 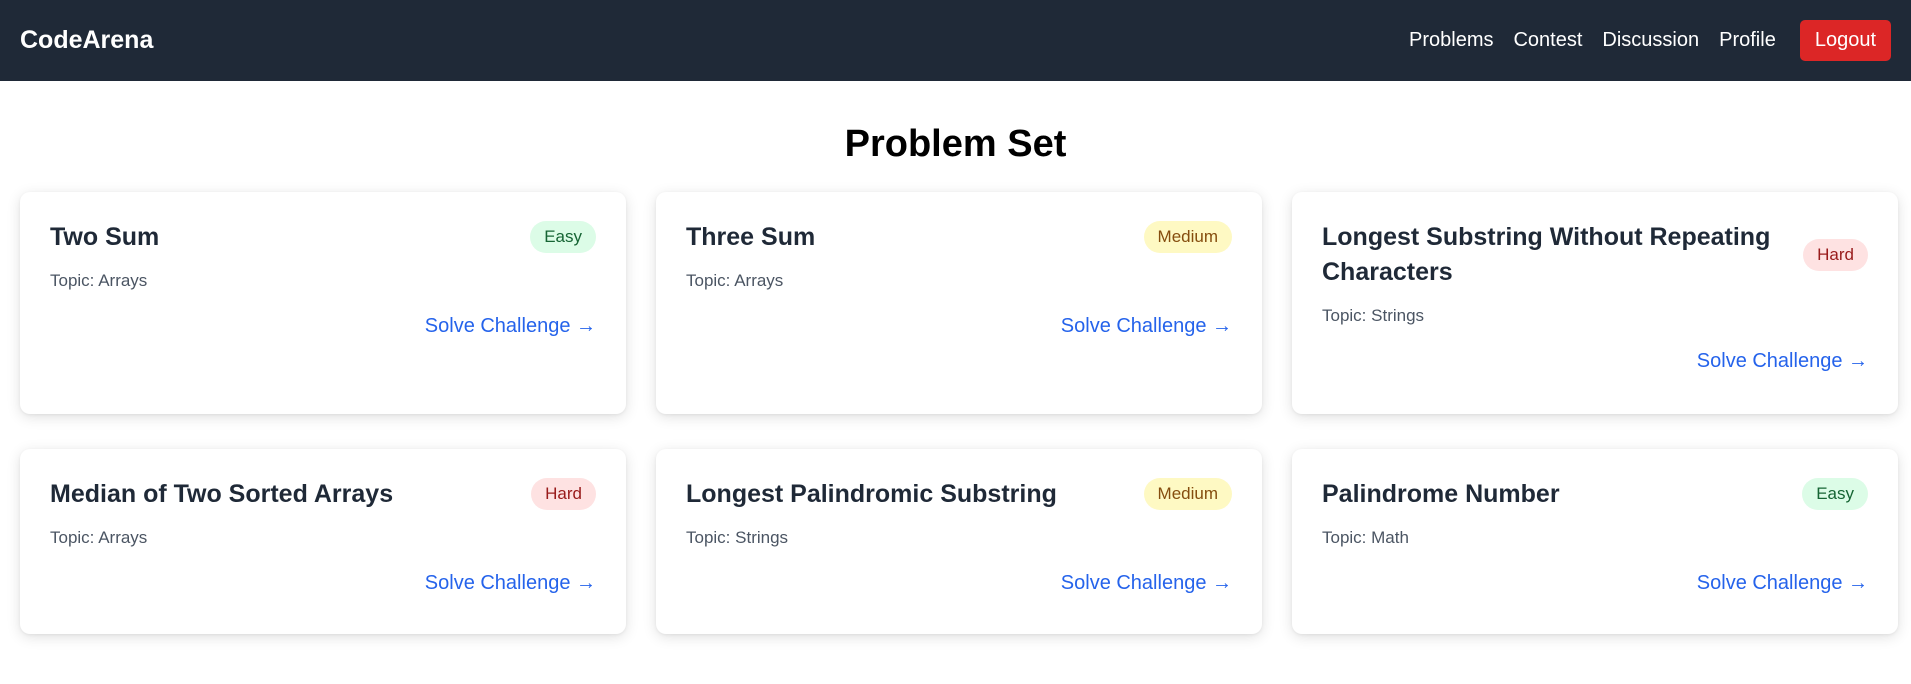 I want to click on page-title: Problem Set, so click(x=955, y=144).